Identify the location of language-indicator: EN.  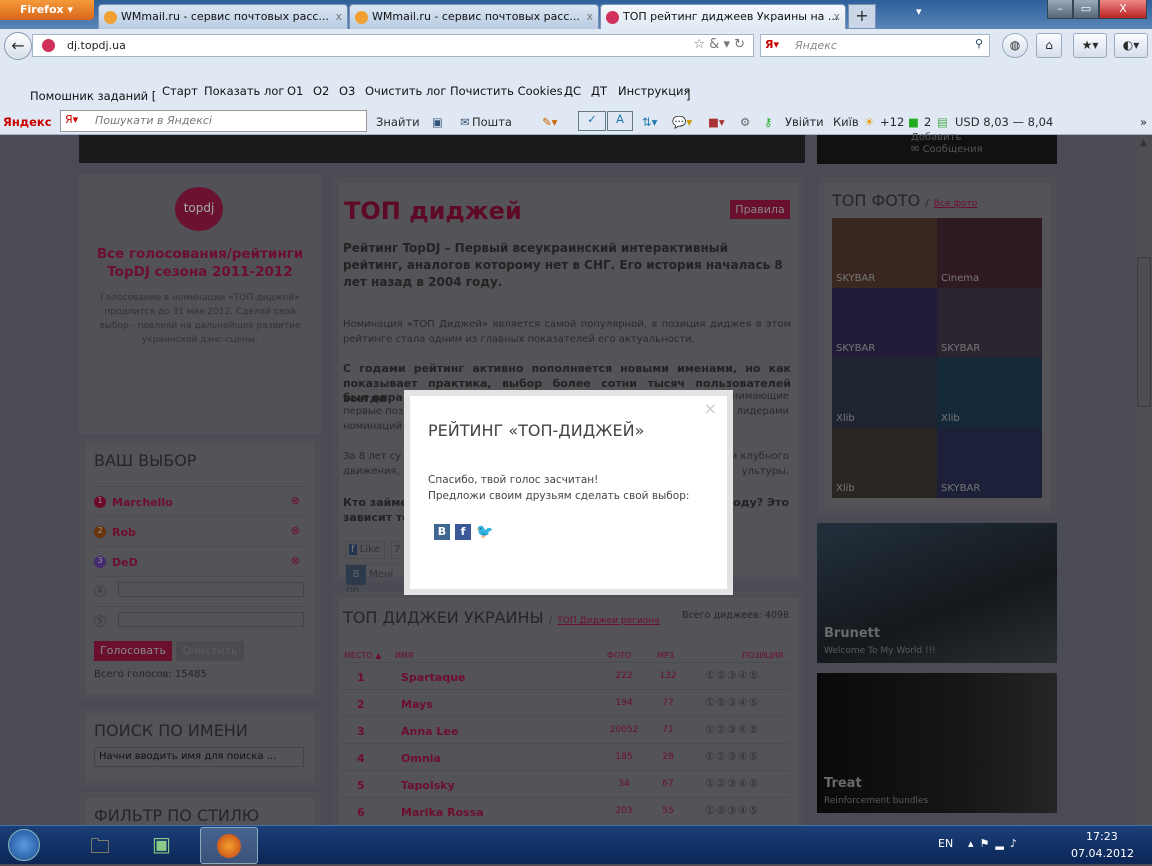
(945, 843).